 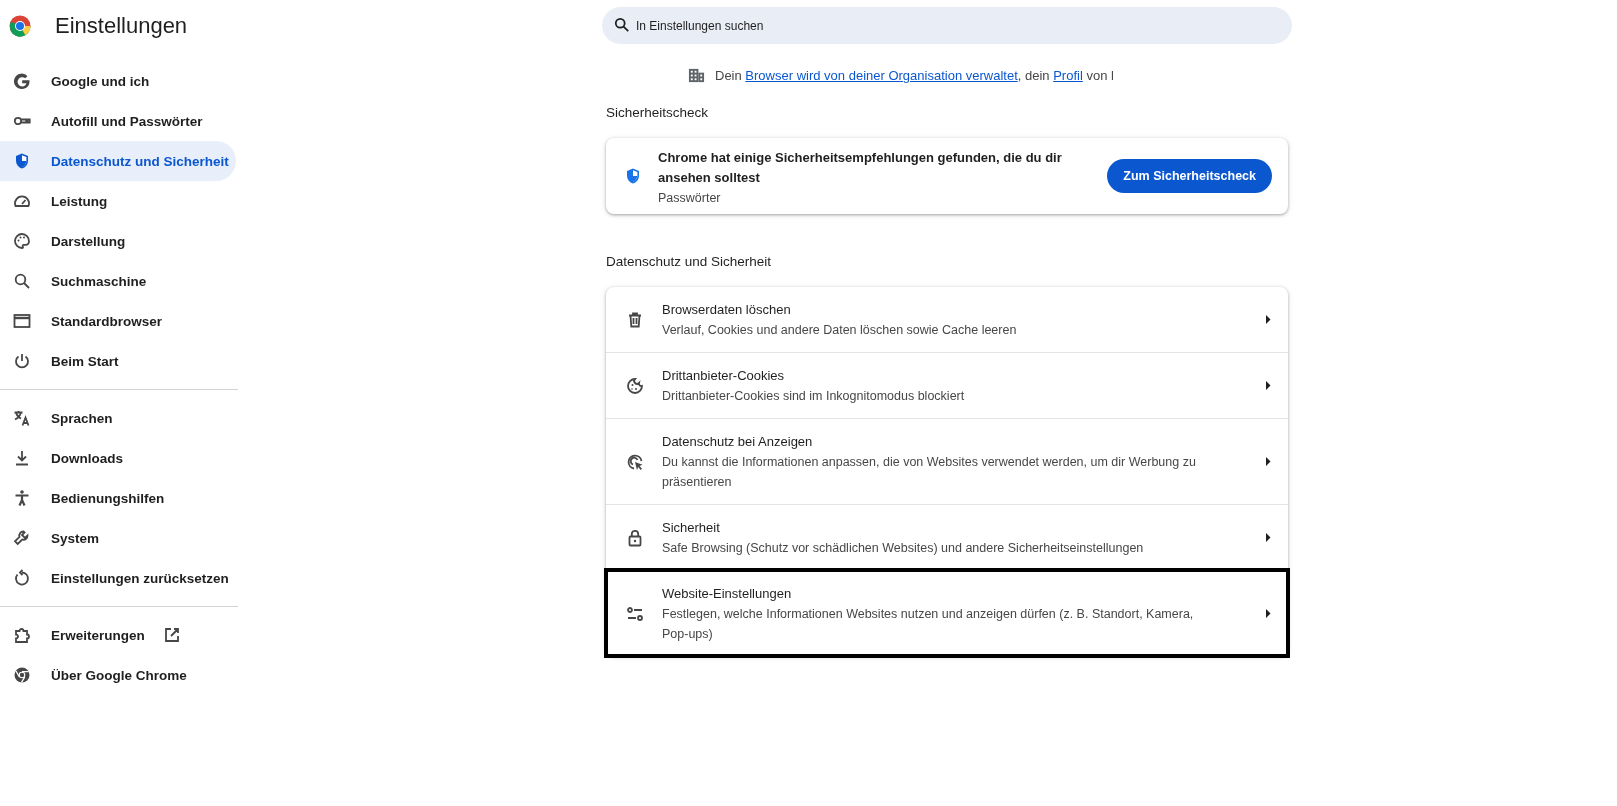 What do you see at coordinates (840, 330) in the screenshot?
I see `row-subtitle: Verlauf, Cookies und andere Daten löschen sowie Cache leeren` at bounding box center [840, 330].